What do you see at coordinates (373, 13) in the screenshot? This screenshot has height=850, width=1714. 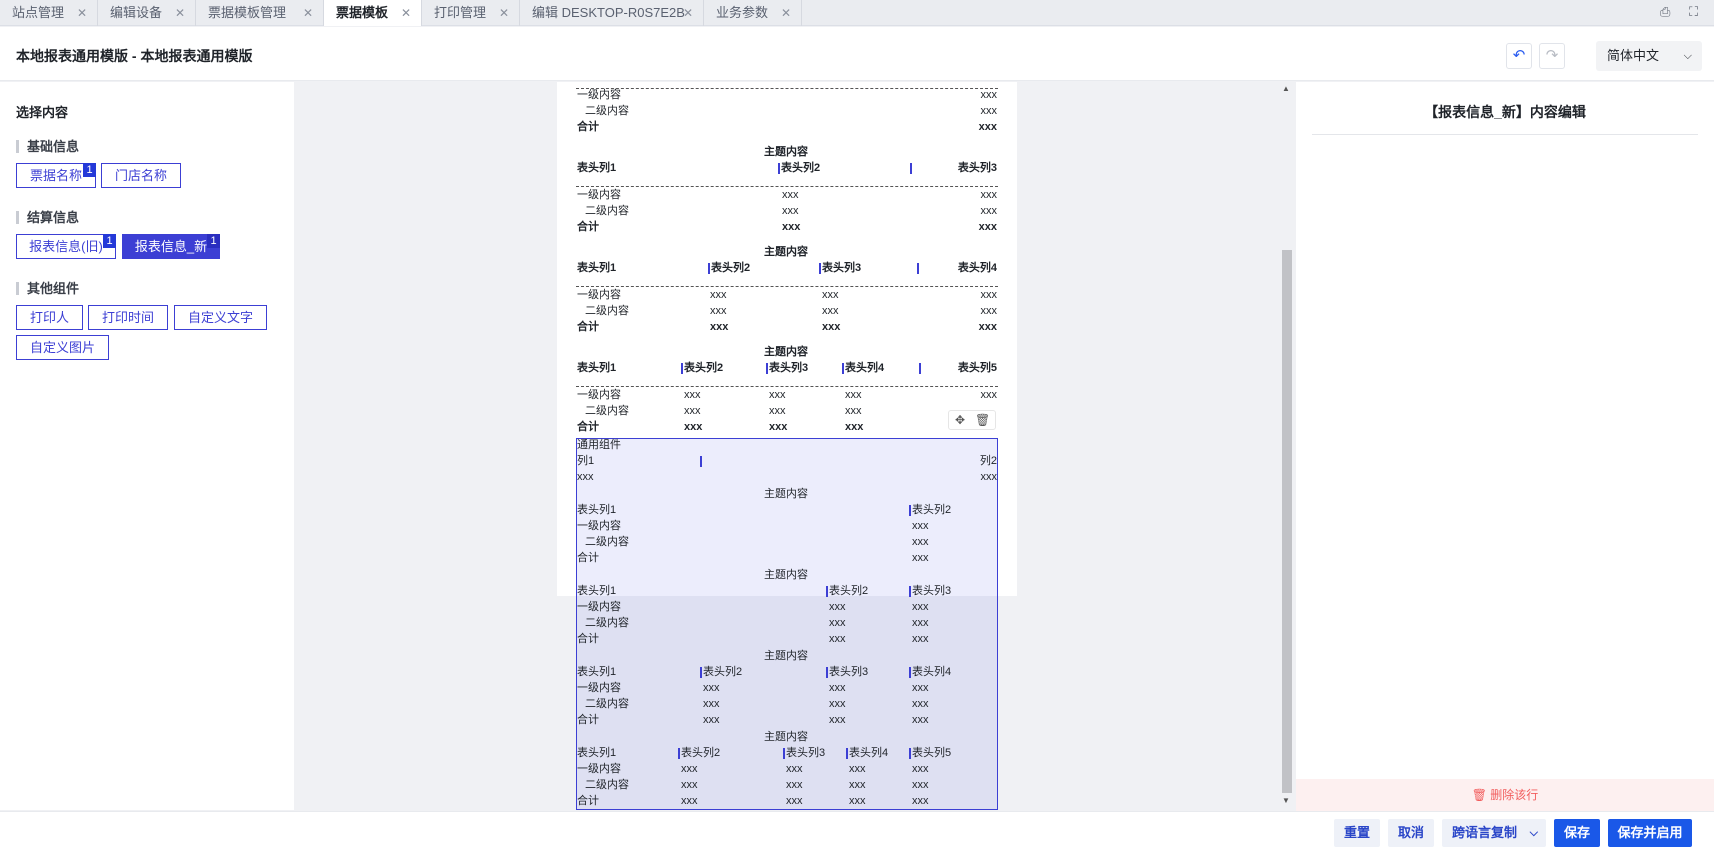 I see `tab-ticket-template: 票据模板 ✕` at bounding box center [373, 13].